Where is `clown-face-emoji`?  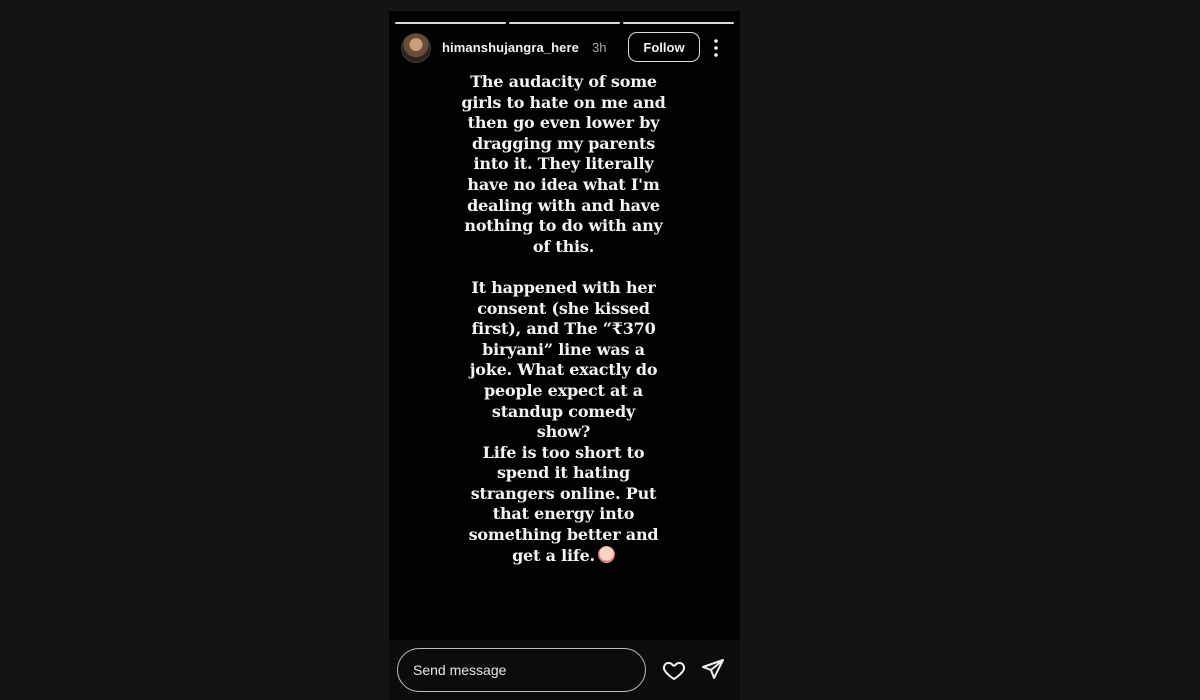
clown-face-emoji is located at coordinates (606, 554).